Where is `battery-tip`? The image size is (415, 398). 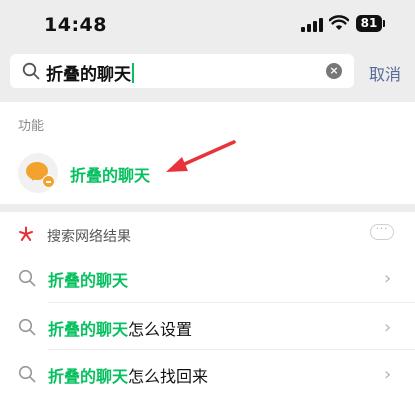 battery-tip is located at coordinates (384, 23).